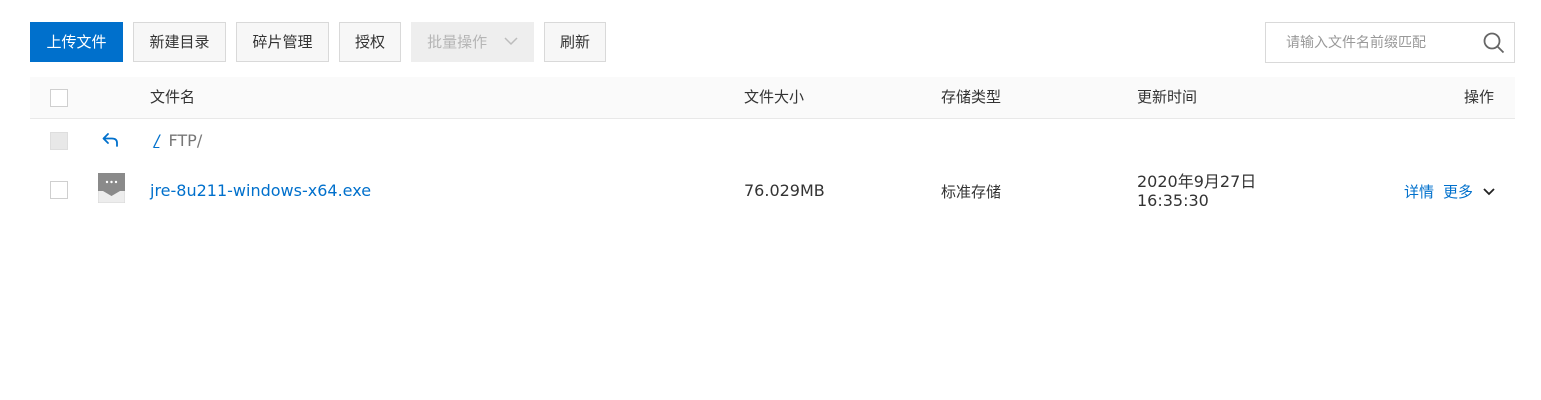 The height and width of the screenshot is (400, 1541). I want to click on column-header-storage: 存储类型, so click(971, 97).